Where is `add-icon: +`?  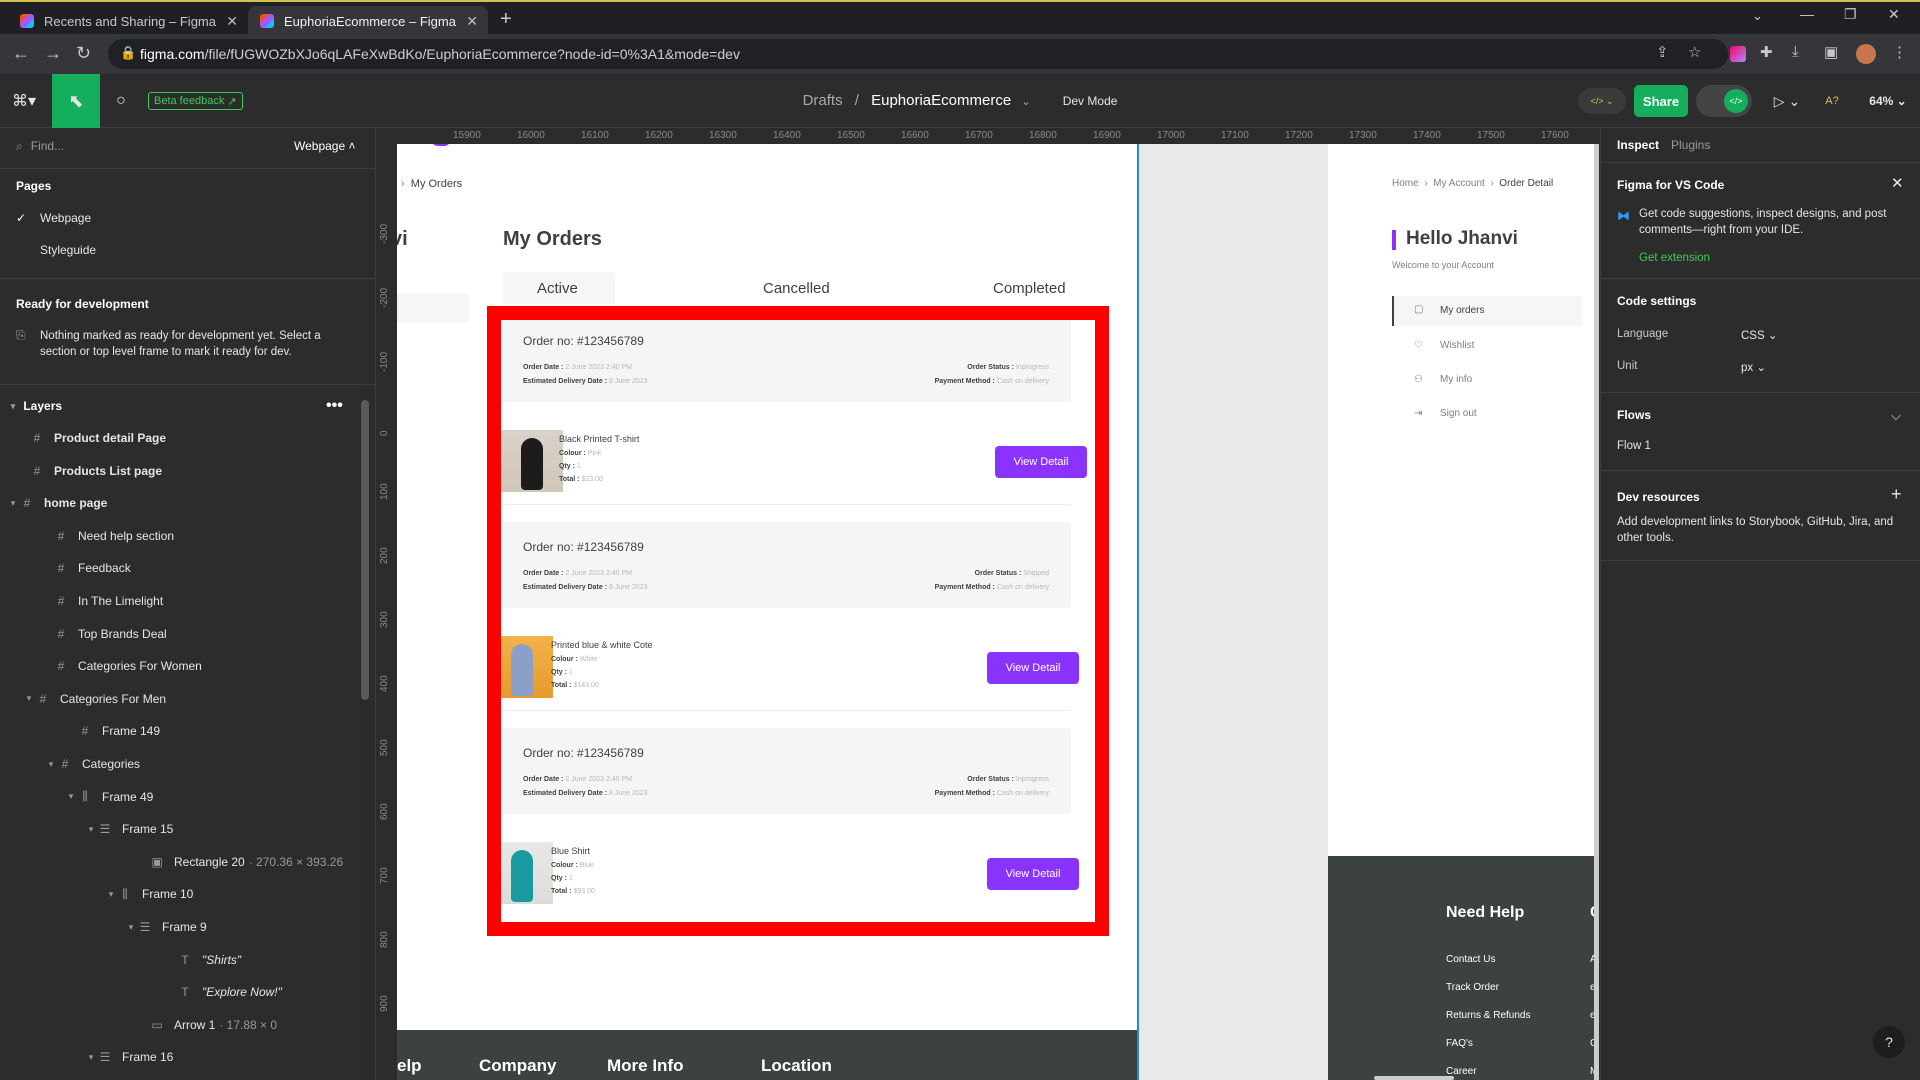
add-icon: + is located at coordinates (1896, 494).